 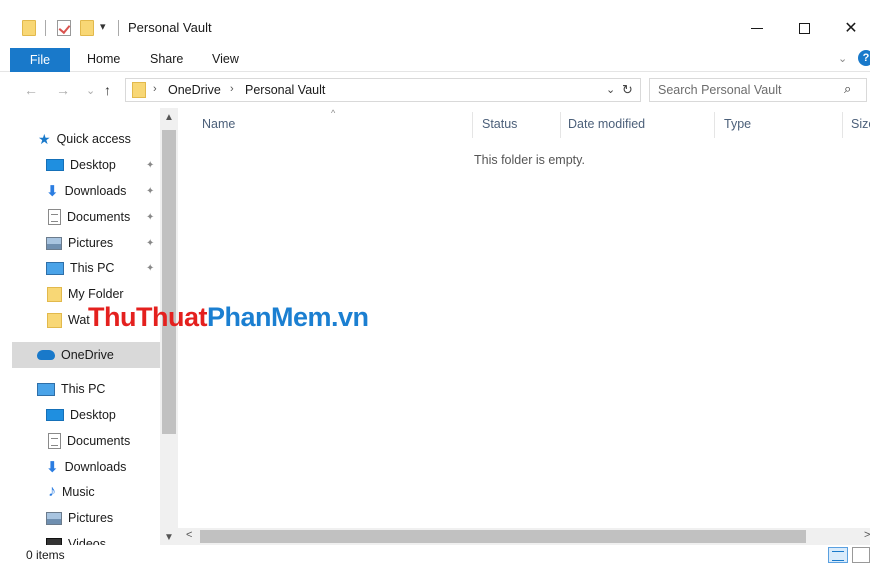 I want to click on nav-item-wat: Wat, so click(x=68, y=320).